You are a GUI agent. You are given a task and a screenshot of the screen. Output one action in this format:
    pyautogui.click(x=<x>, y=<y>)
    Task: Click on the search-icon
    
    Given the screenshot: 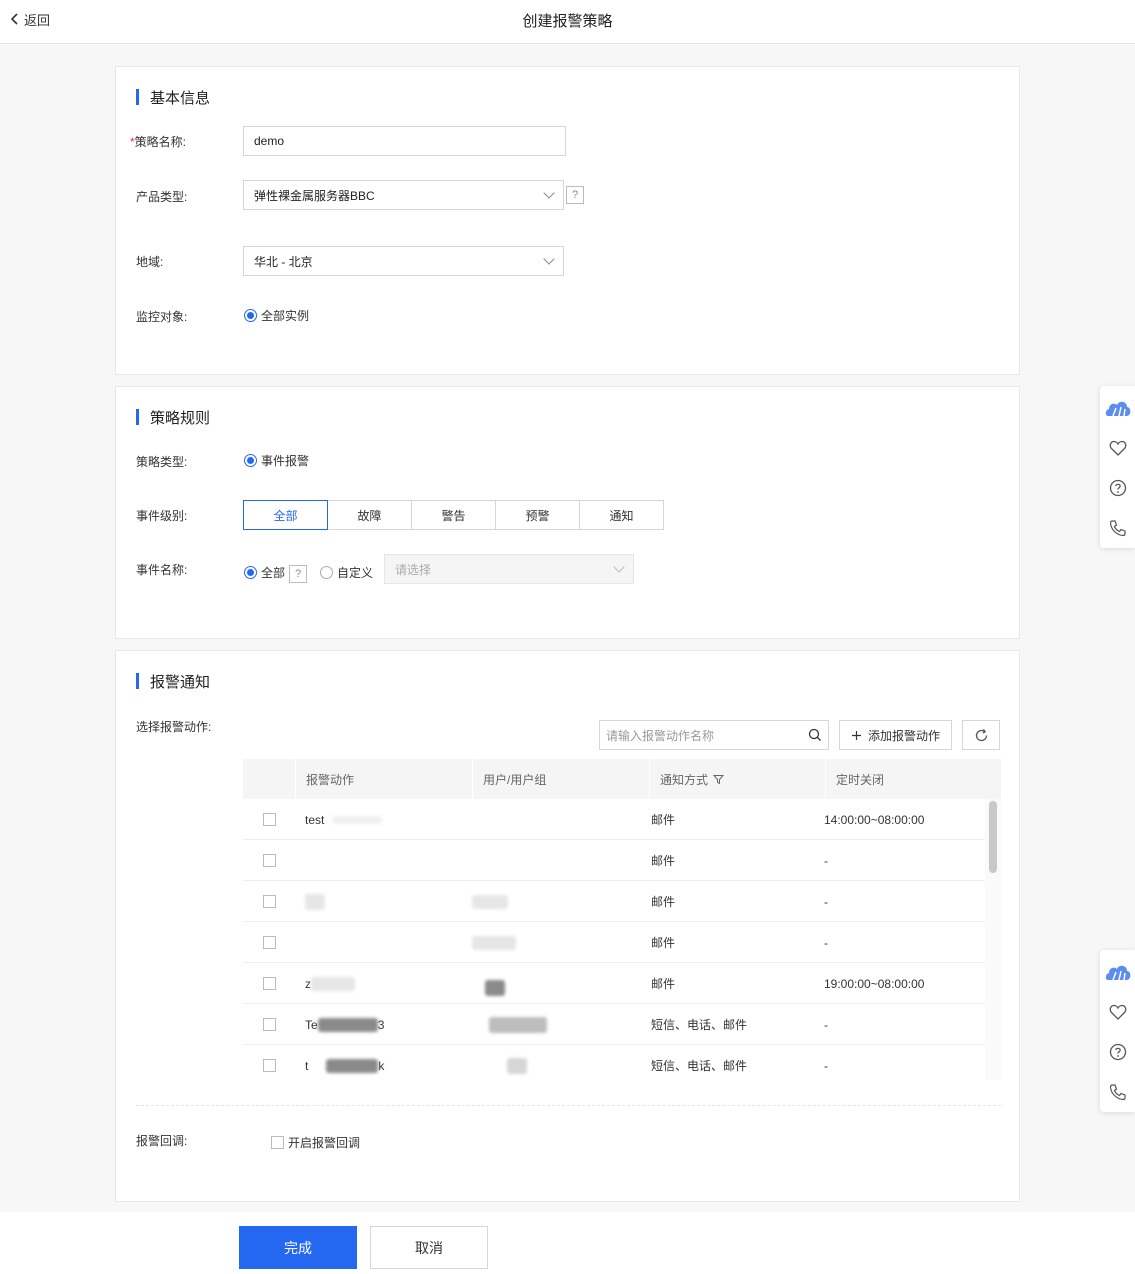 What is the action you would take?
    pyautogui.click(x=815, y=735)
    